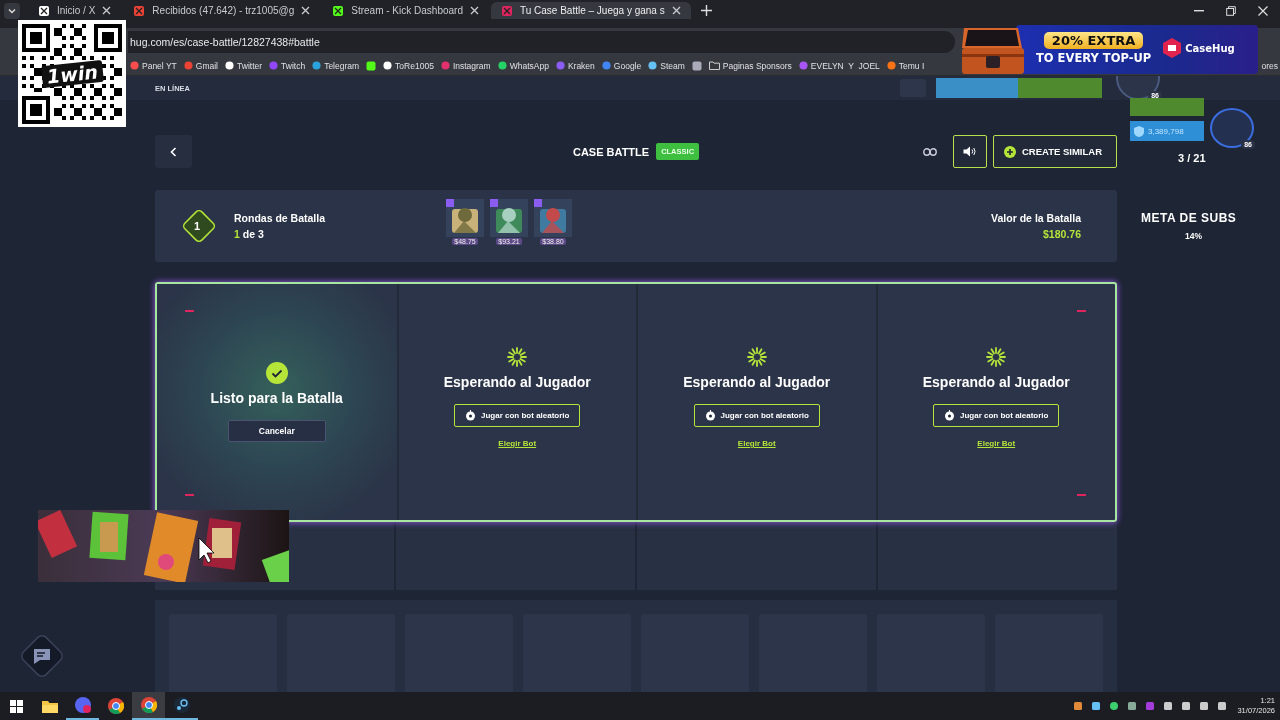 This screenshot has height=720, width=1280. I want to click on bookmark: Telegram, so click(336, 65).